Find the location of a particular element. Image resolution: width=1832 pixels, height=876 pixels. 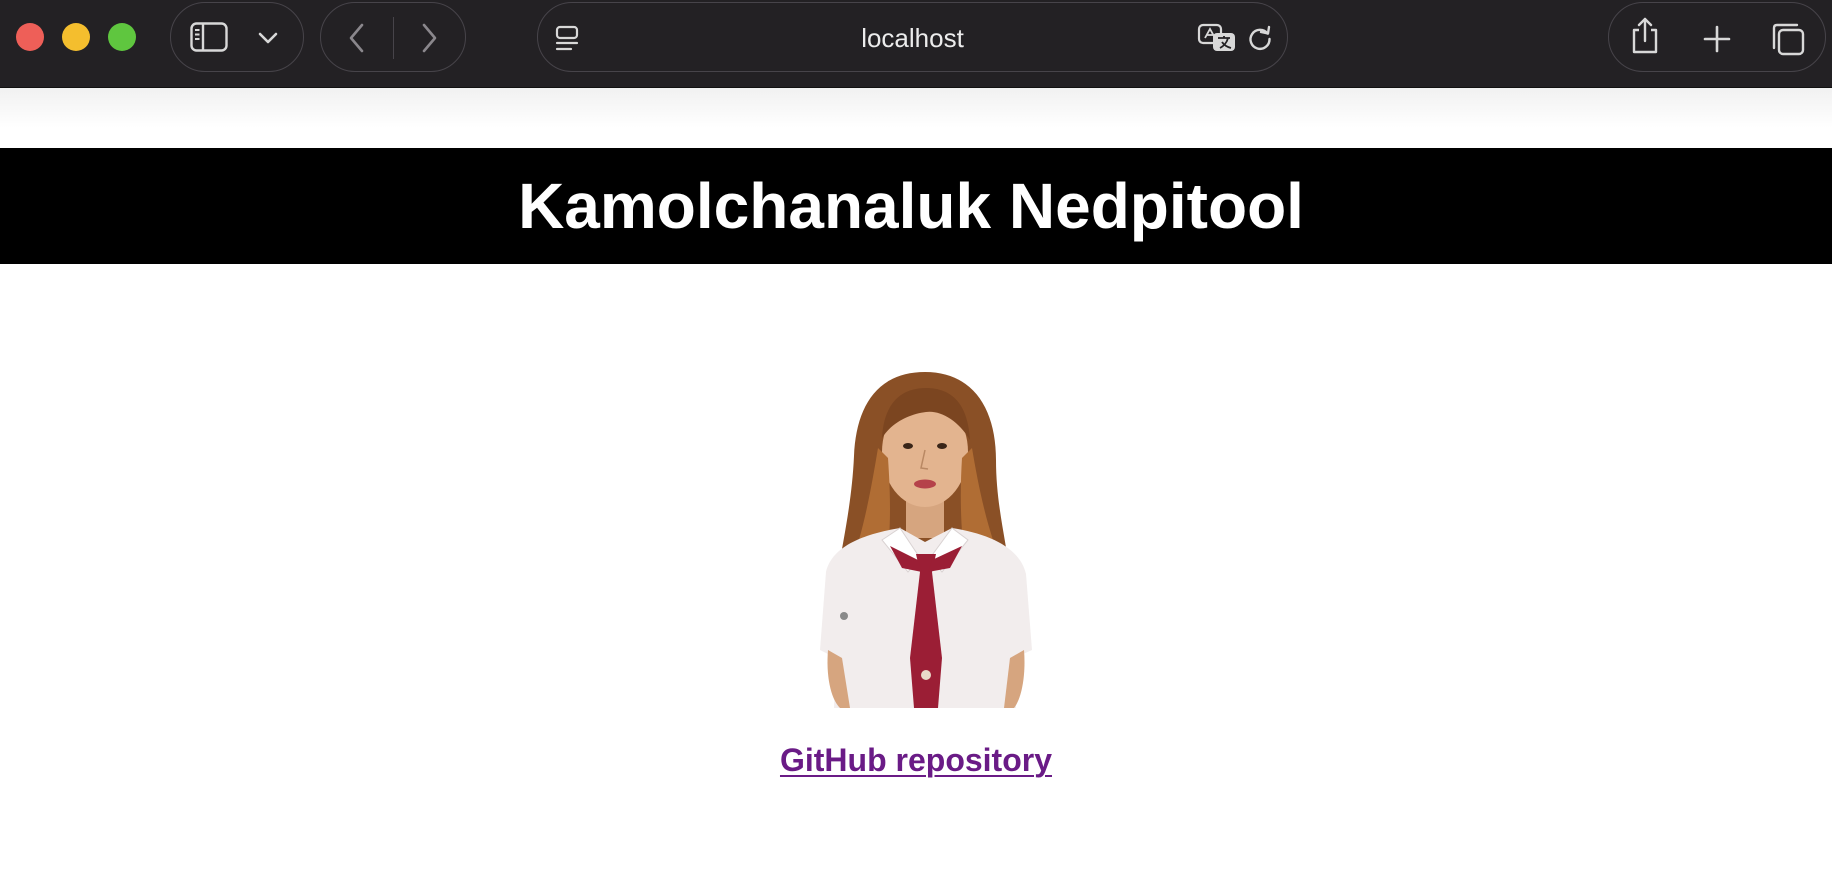

sidebar-icon is located at coordinates (209, 37).